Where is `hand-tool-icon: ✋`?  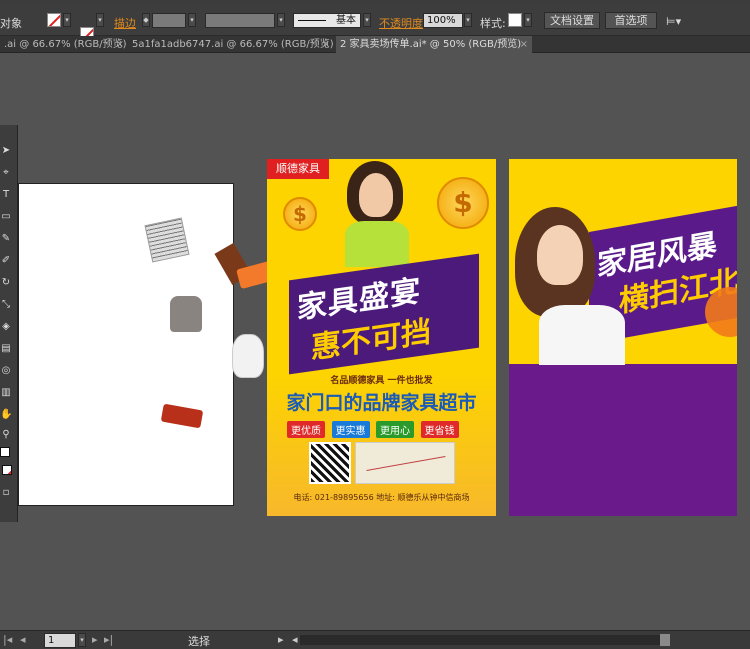
hand-tool-icon: ✋ is located at coordinates (6, 415).